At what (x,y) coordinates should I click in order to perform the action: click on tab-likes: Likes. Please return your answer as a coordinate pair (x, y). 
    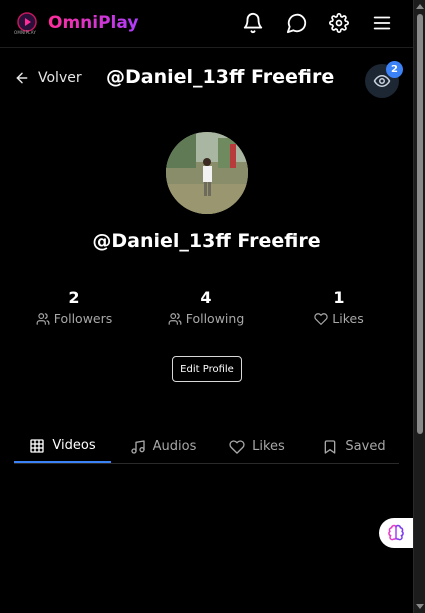
    Looking at the image, I should click on (257, 446).